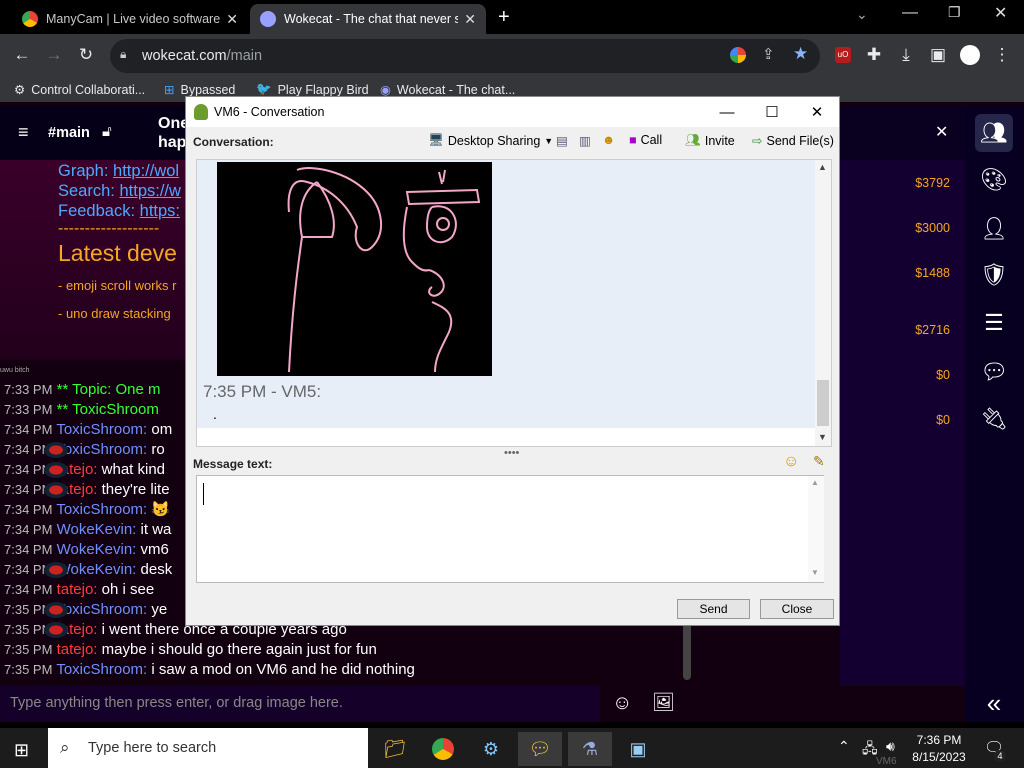 This screenshot has width=1024, height=768. I want to click on scroll-thumb, so click(823, 403).